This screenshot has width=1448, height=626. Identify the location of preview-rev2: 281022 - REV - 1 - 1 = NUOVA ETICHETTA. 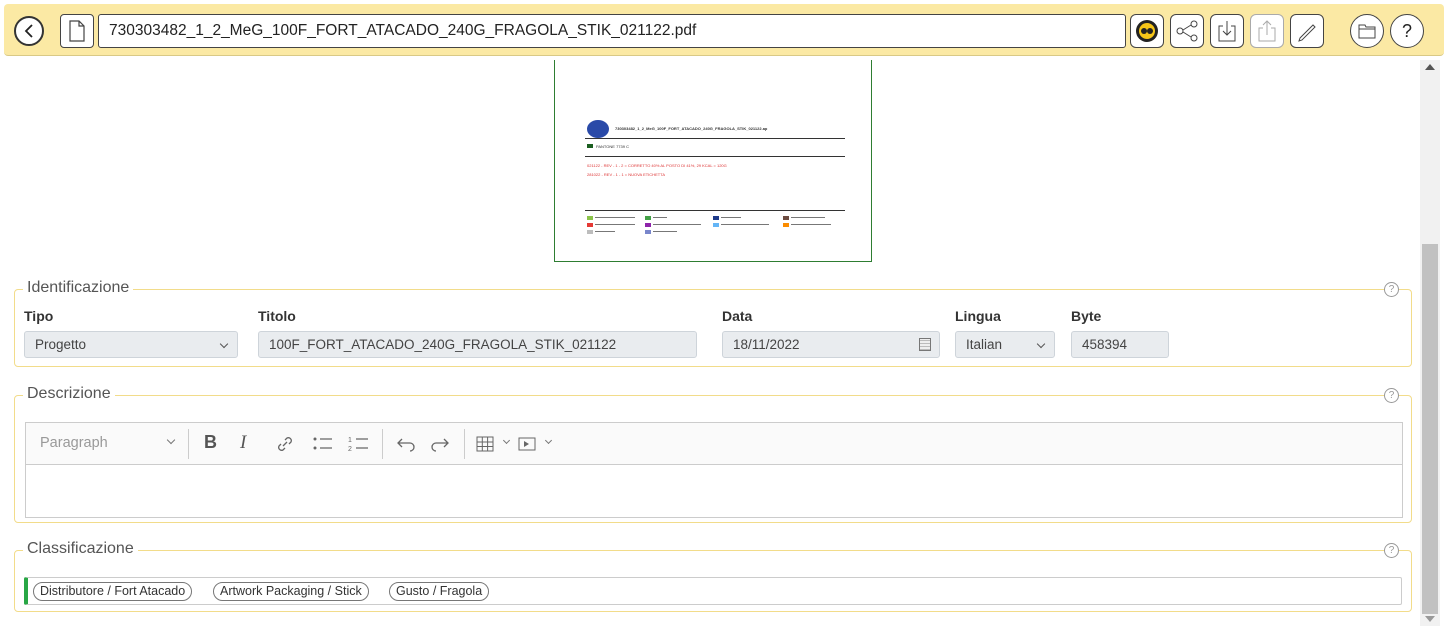
(626, 174).